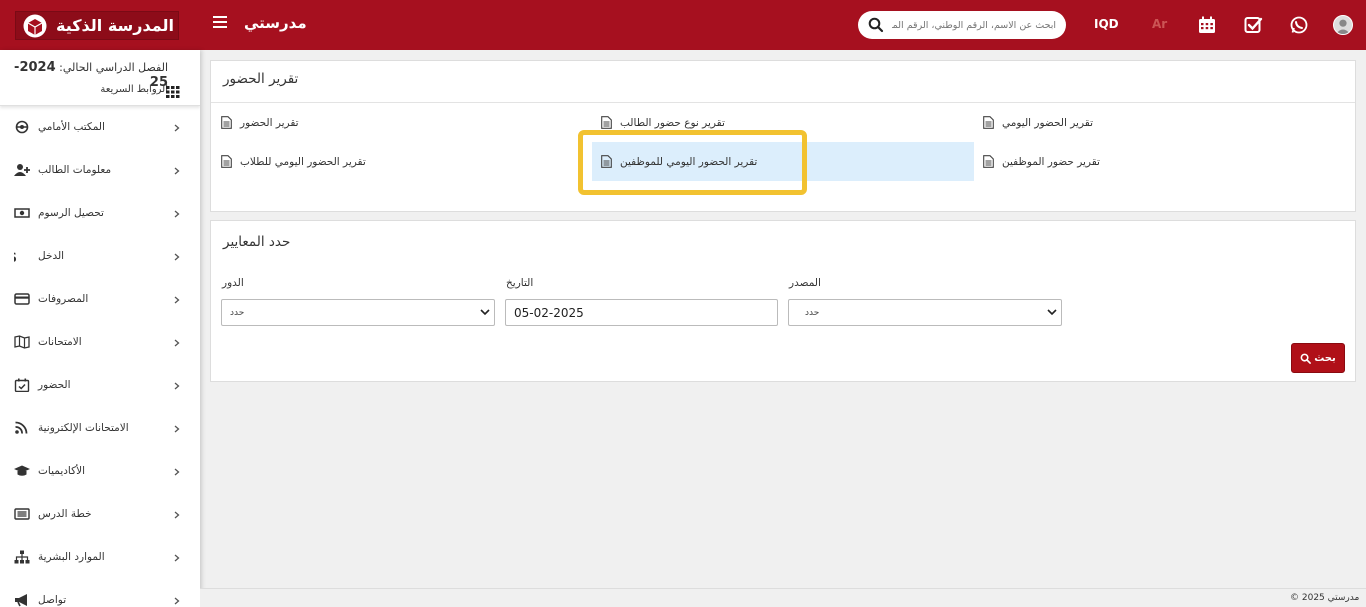  What do you see at coordinates (641, 312) in the screenshot?
I see `date-input: 05-02-2025` at bounding box center [641, 312].